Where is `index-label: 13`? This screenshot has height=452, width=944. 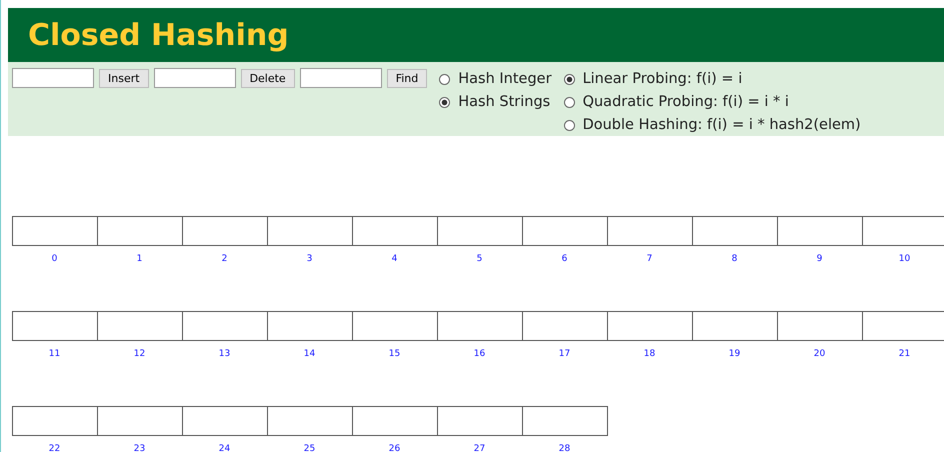 index-label: 13 is located at coordinates (224, 354).